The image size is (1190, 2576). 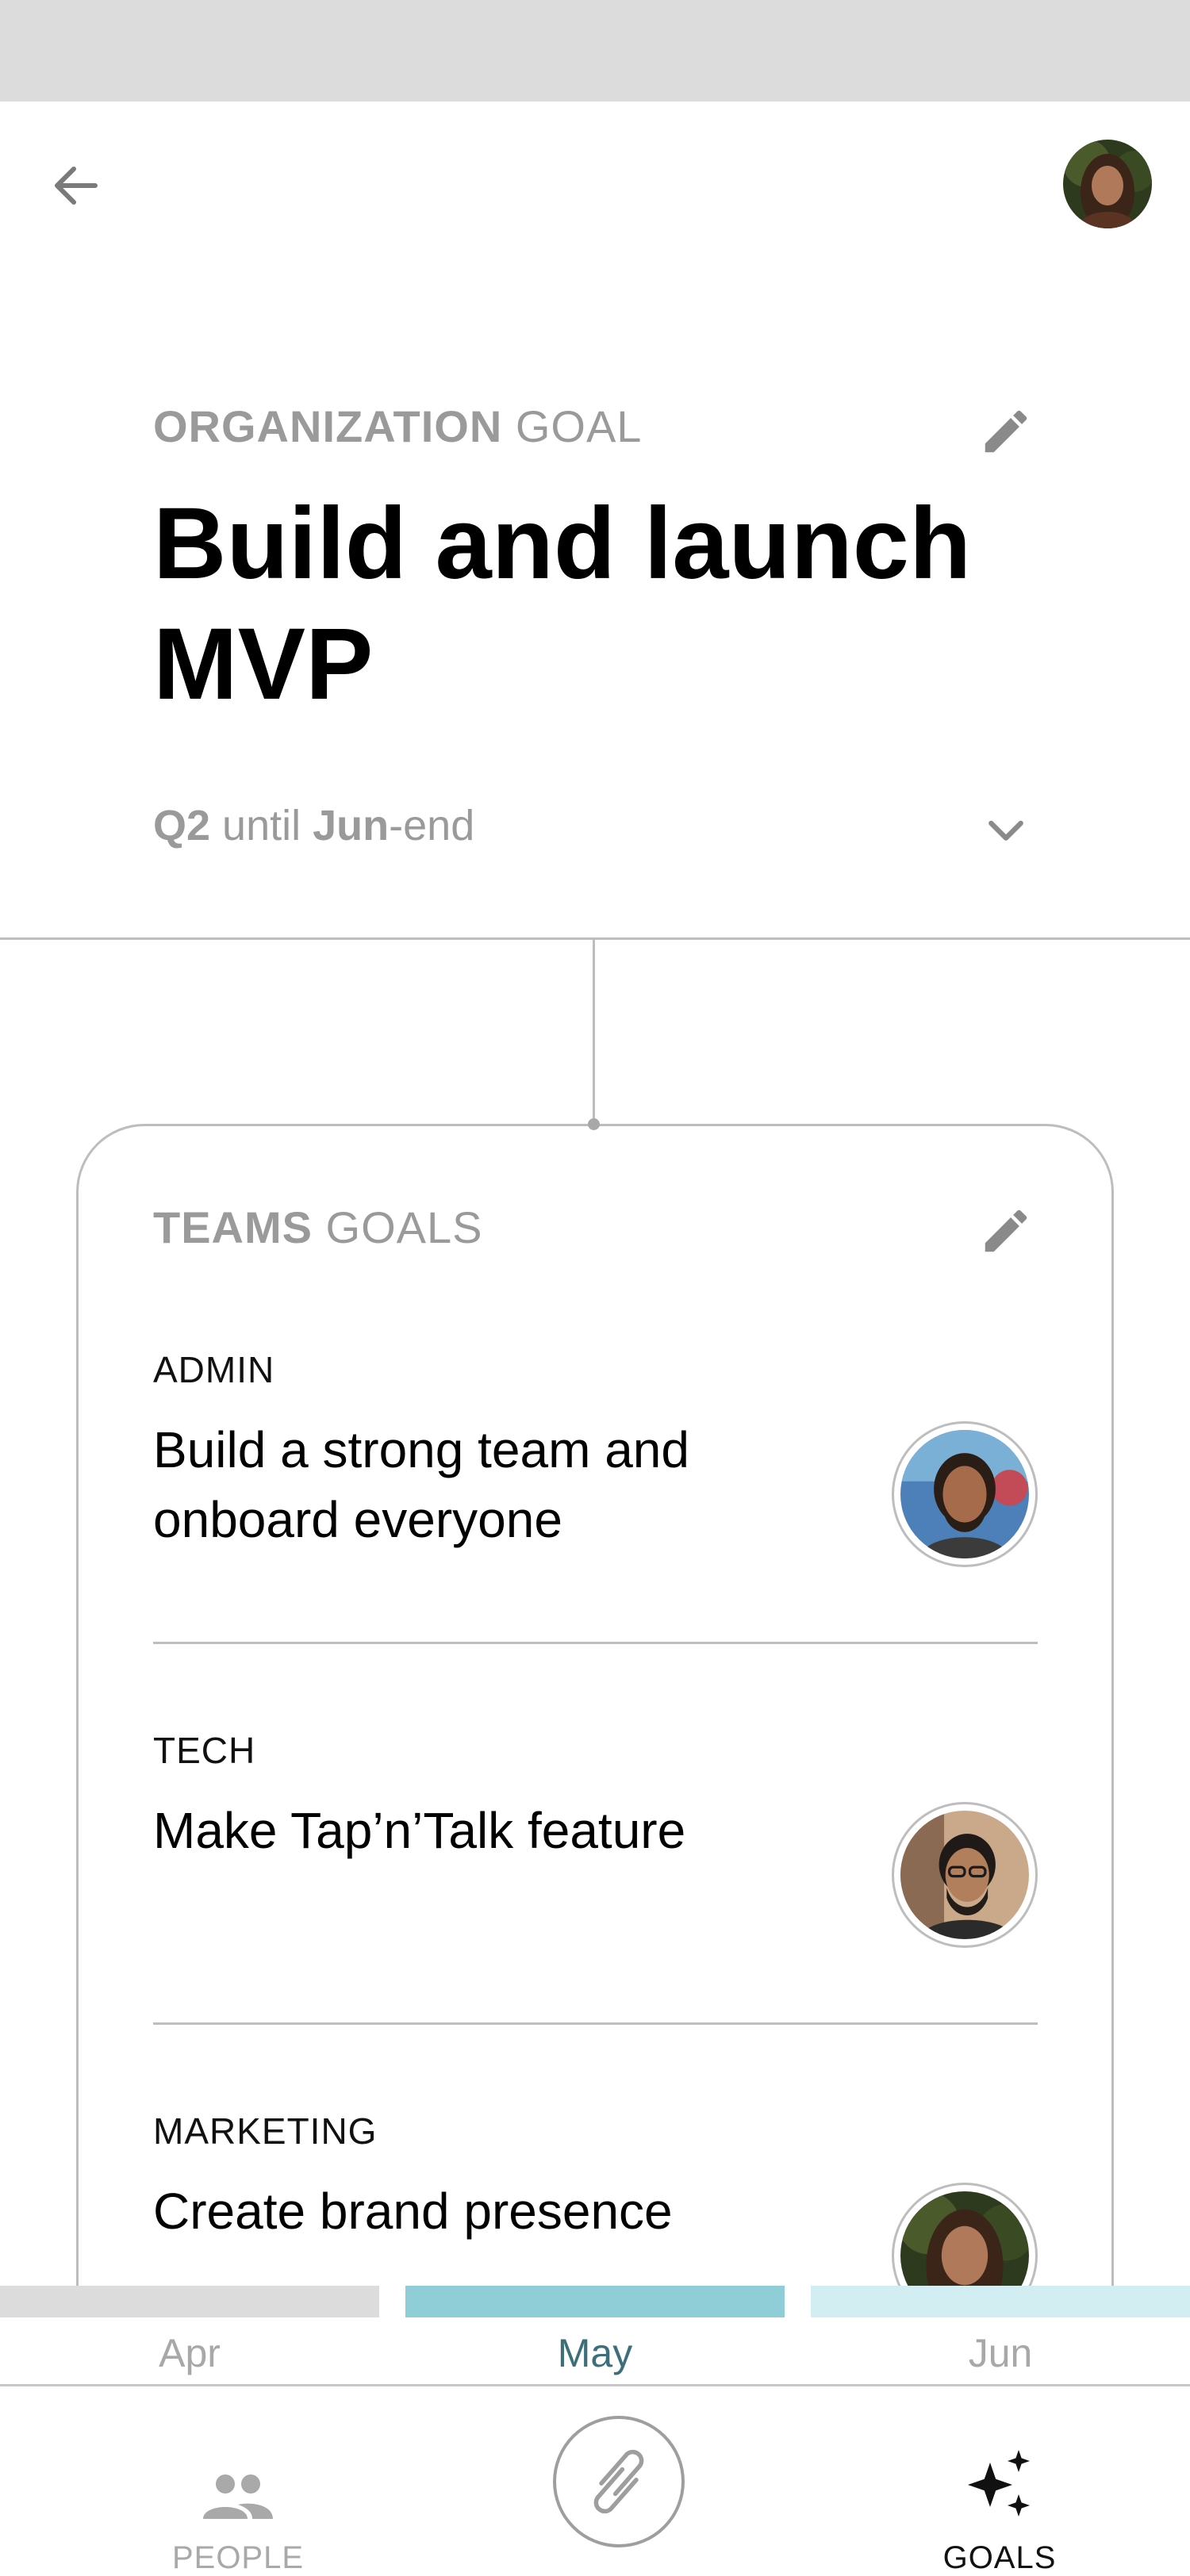 I want to click on arrow-left-icon, so click(x=76, y=186).